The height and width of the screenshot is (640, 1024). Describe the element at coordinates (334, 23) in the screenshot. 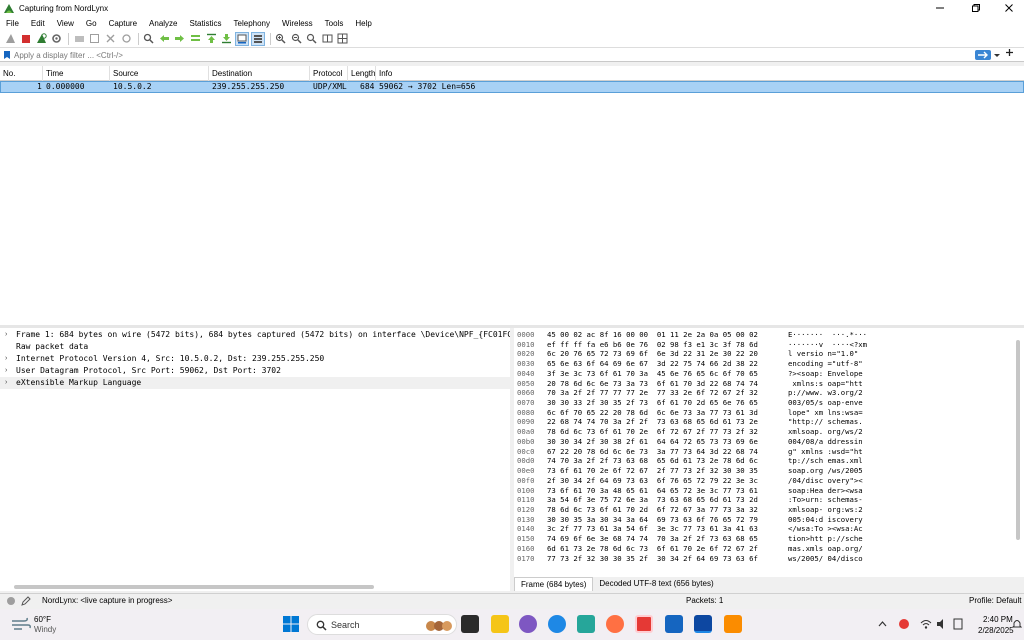

I see `menu-tools: Tools` at that location.